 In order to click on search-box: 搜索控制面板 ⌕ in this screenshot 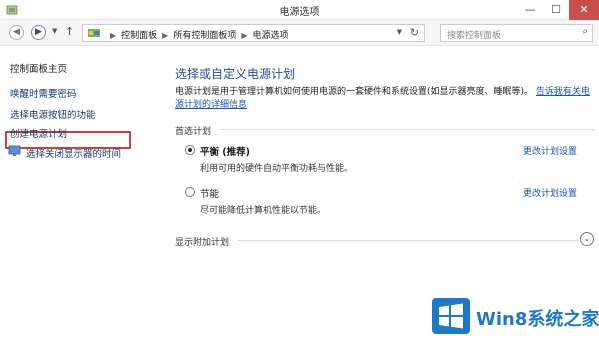, I will do `click(516, 33)`.